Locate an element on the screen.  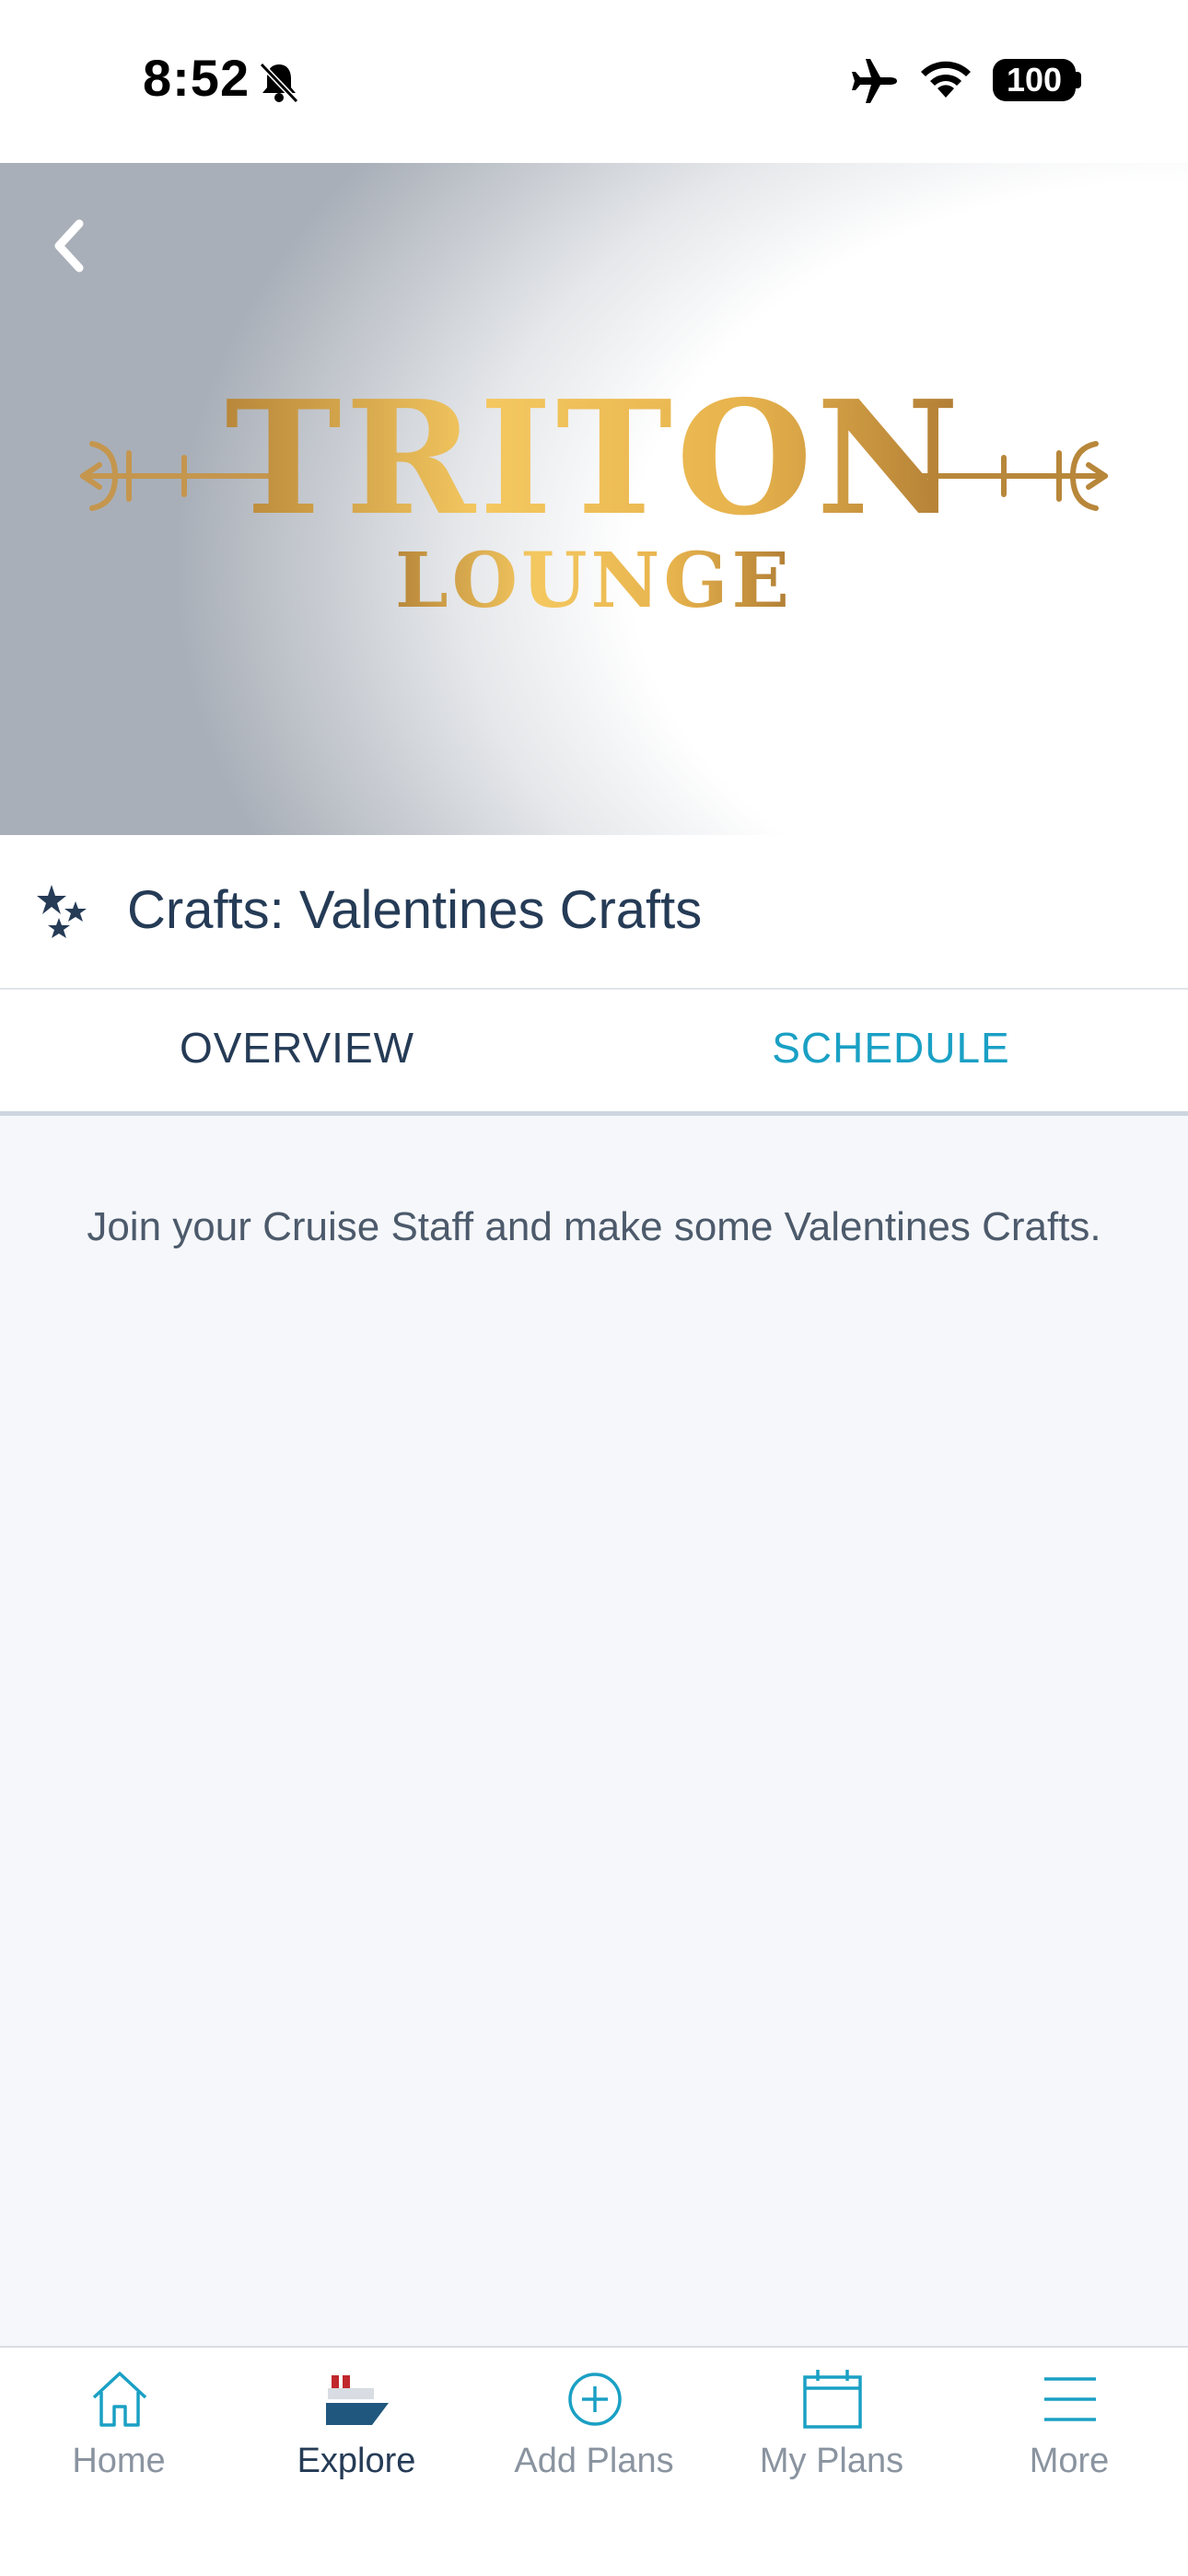
stars-icon is located at coordinates (62, 911).